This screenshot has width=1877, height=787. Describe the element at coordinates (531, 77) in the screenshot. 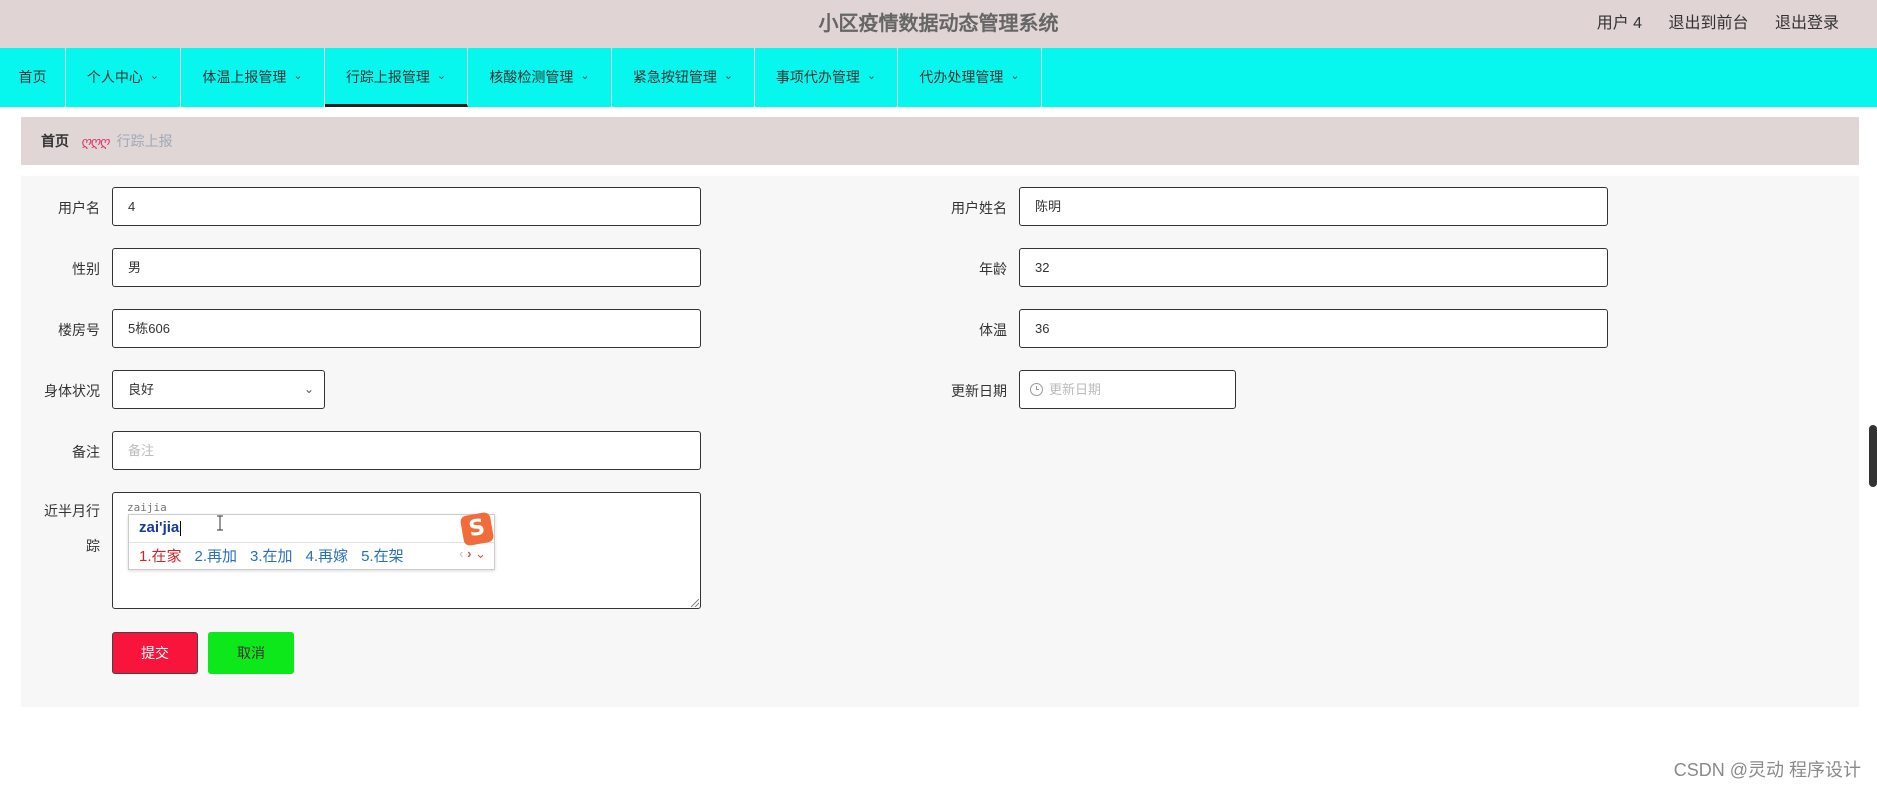

I see `nav-item-label: 核酸检测管理` at that location.